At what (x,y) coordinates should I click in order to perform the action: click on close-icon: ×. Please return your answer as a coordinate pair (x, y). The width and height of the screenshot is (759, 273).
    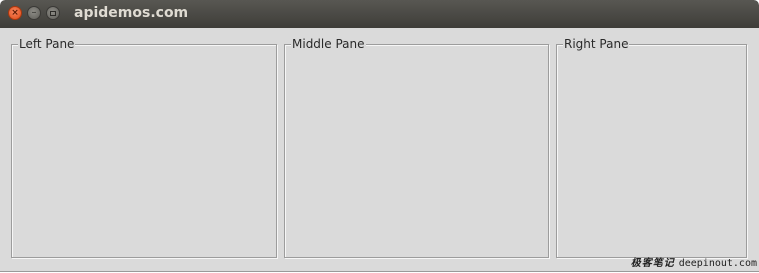
    Looking at the image, I should click on (15, 12).